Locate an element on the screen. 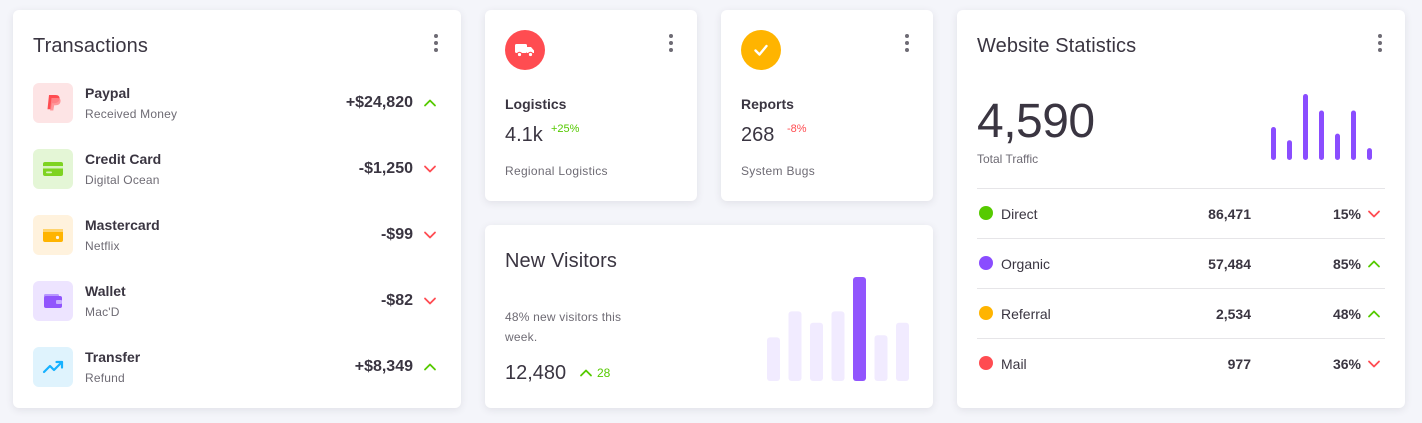 This screenshot has width=1422, height=423. transaction-description: Mac'D is located at coordinates (102, 312).